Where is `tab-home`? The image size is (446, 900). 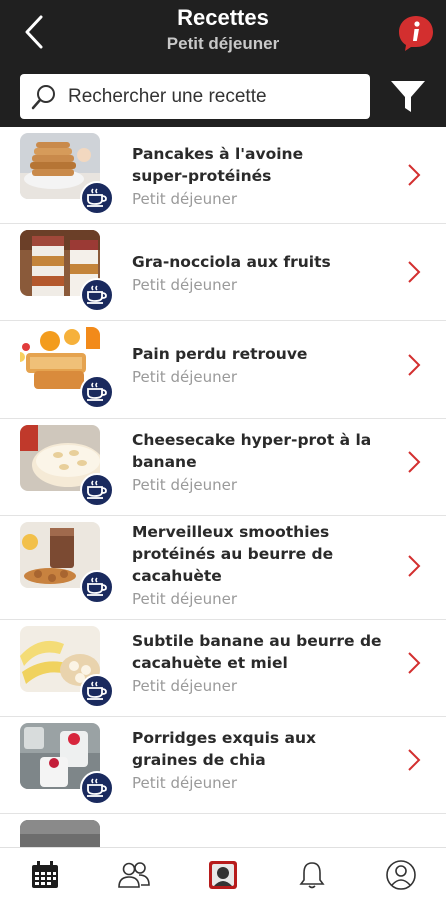
tab-home is located at coordinates (222, 874).